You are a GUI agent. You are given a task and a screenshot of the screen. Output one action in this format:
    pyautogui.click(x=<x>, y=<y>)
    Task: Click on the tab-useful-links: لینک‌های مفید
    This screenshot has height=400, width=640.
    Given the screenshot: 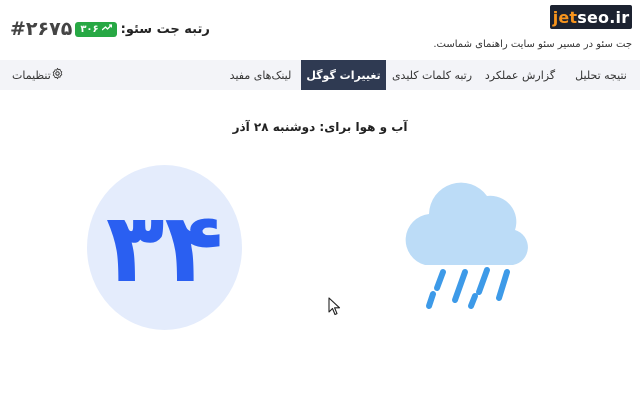 What is the action you would take?
    pyautogui.click(x=260, y=75)
    